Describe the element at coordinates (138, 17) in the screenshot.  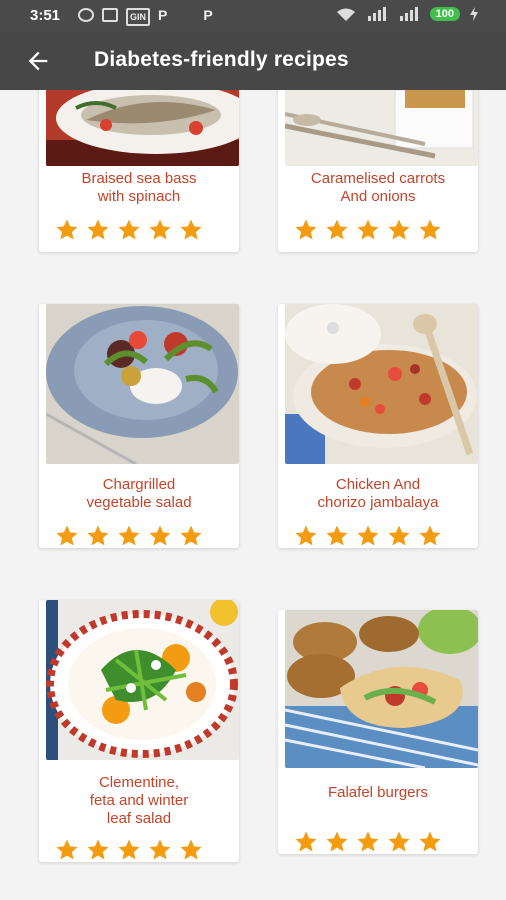
I see `grid-icon: GIN` at that location.